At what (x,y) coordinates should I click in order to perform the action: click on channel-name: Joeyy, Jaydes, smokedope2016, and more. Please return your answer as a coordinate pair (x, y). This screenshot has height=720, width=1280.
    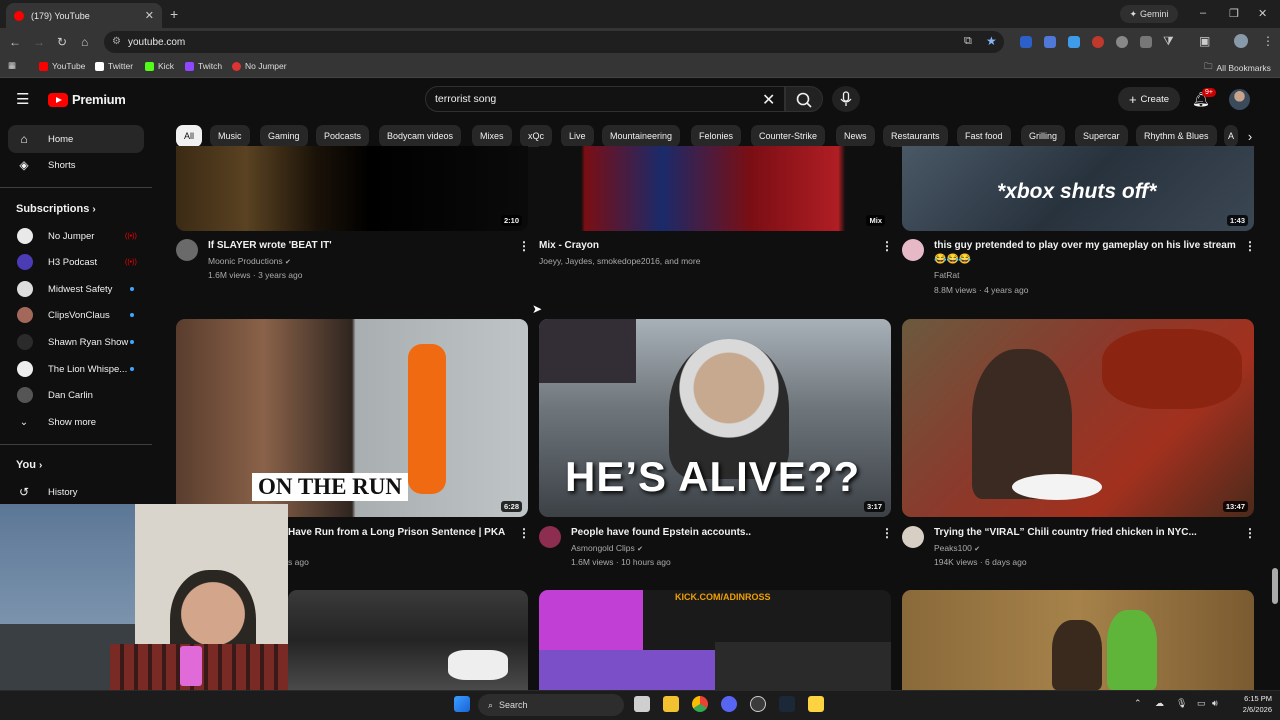
    Looking at the image, I should click on (619, 261).